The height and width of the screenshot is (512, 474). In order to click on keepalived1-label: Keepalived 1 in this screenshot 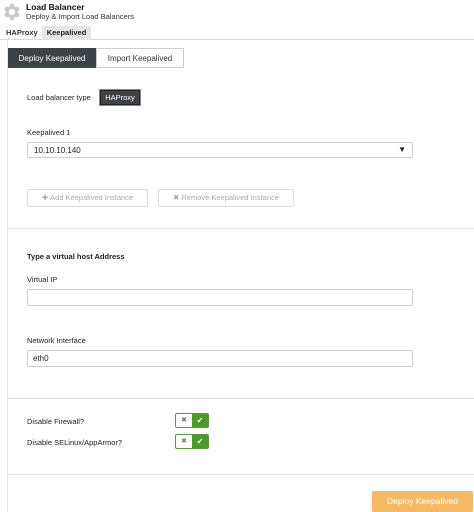, I will do `click(49, 132)`.